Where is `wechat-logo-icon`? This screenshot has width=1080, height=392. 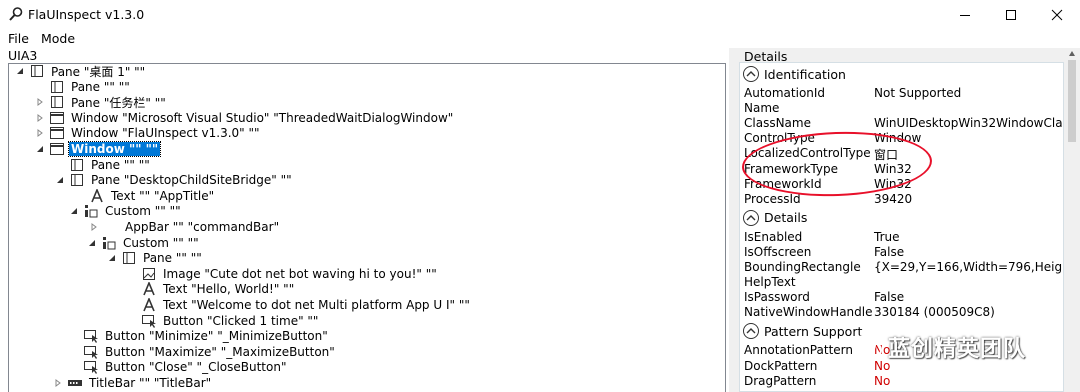
wechat-logo-icon is located at coordinates (867, 347).